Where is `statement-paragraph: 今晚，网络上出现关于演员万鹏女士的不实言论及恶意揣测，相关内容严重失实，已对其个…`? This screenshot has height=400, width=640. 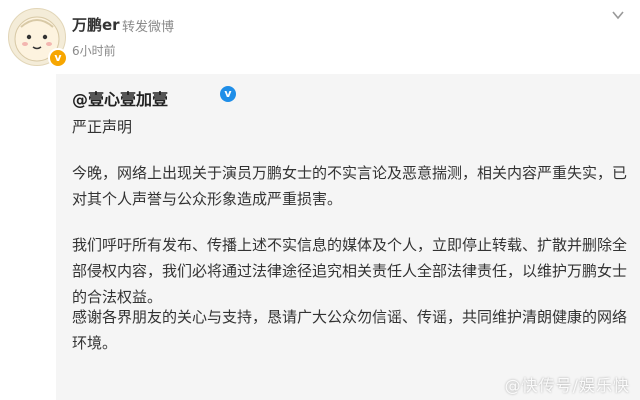
statement-paragraph: 今晚，网络上出现关于演员万鹏女士的不实言论及恶意揣测，相关内容严重失实，已对其个… is located at coordinates (350, 186).